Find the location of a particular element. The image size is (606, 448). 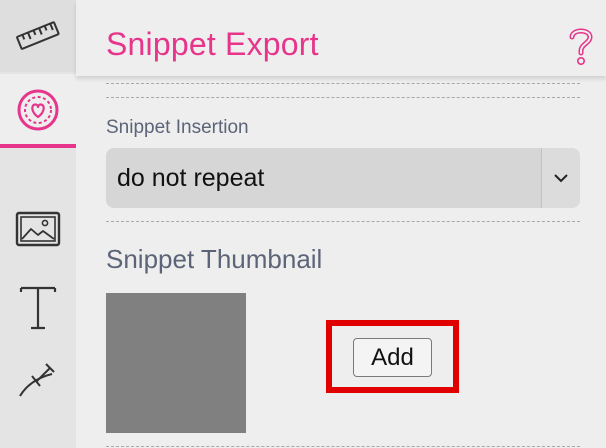

snippet-insertion-select: do not repeat is located at coordinates (343, 178).